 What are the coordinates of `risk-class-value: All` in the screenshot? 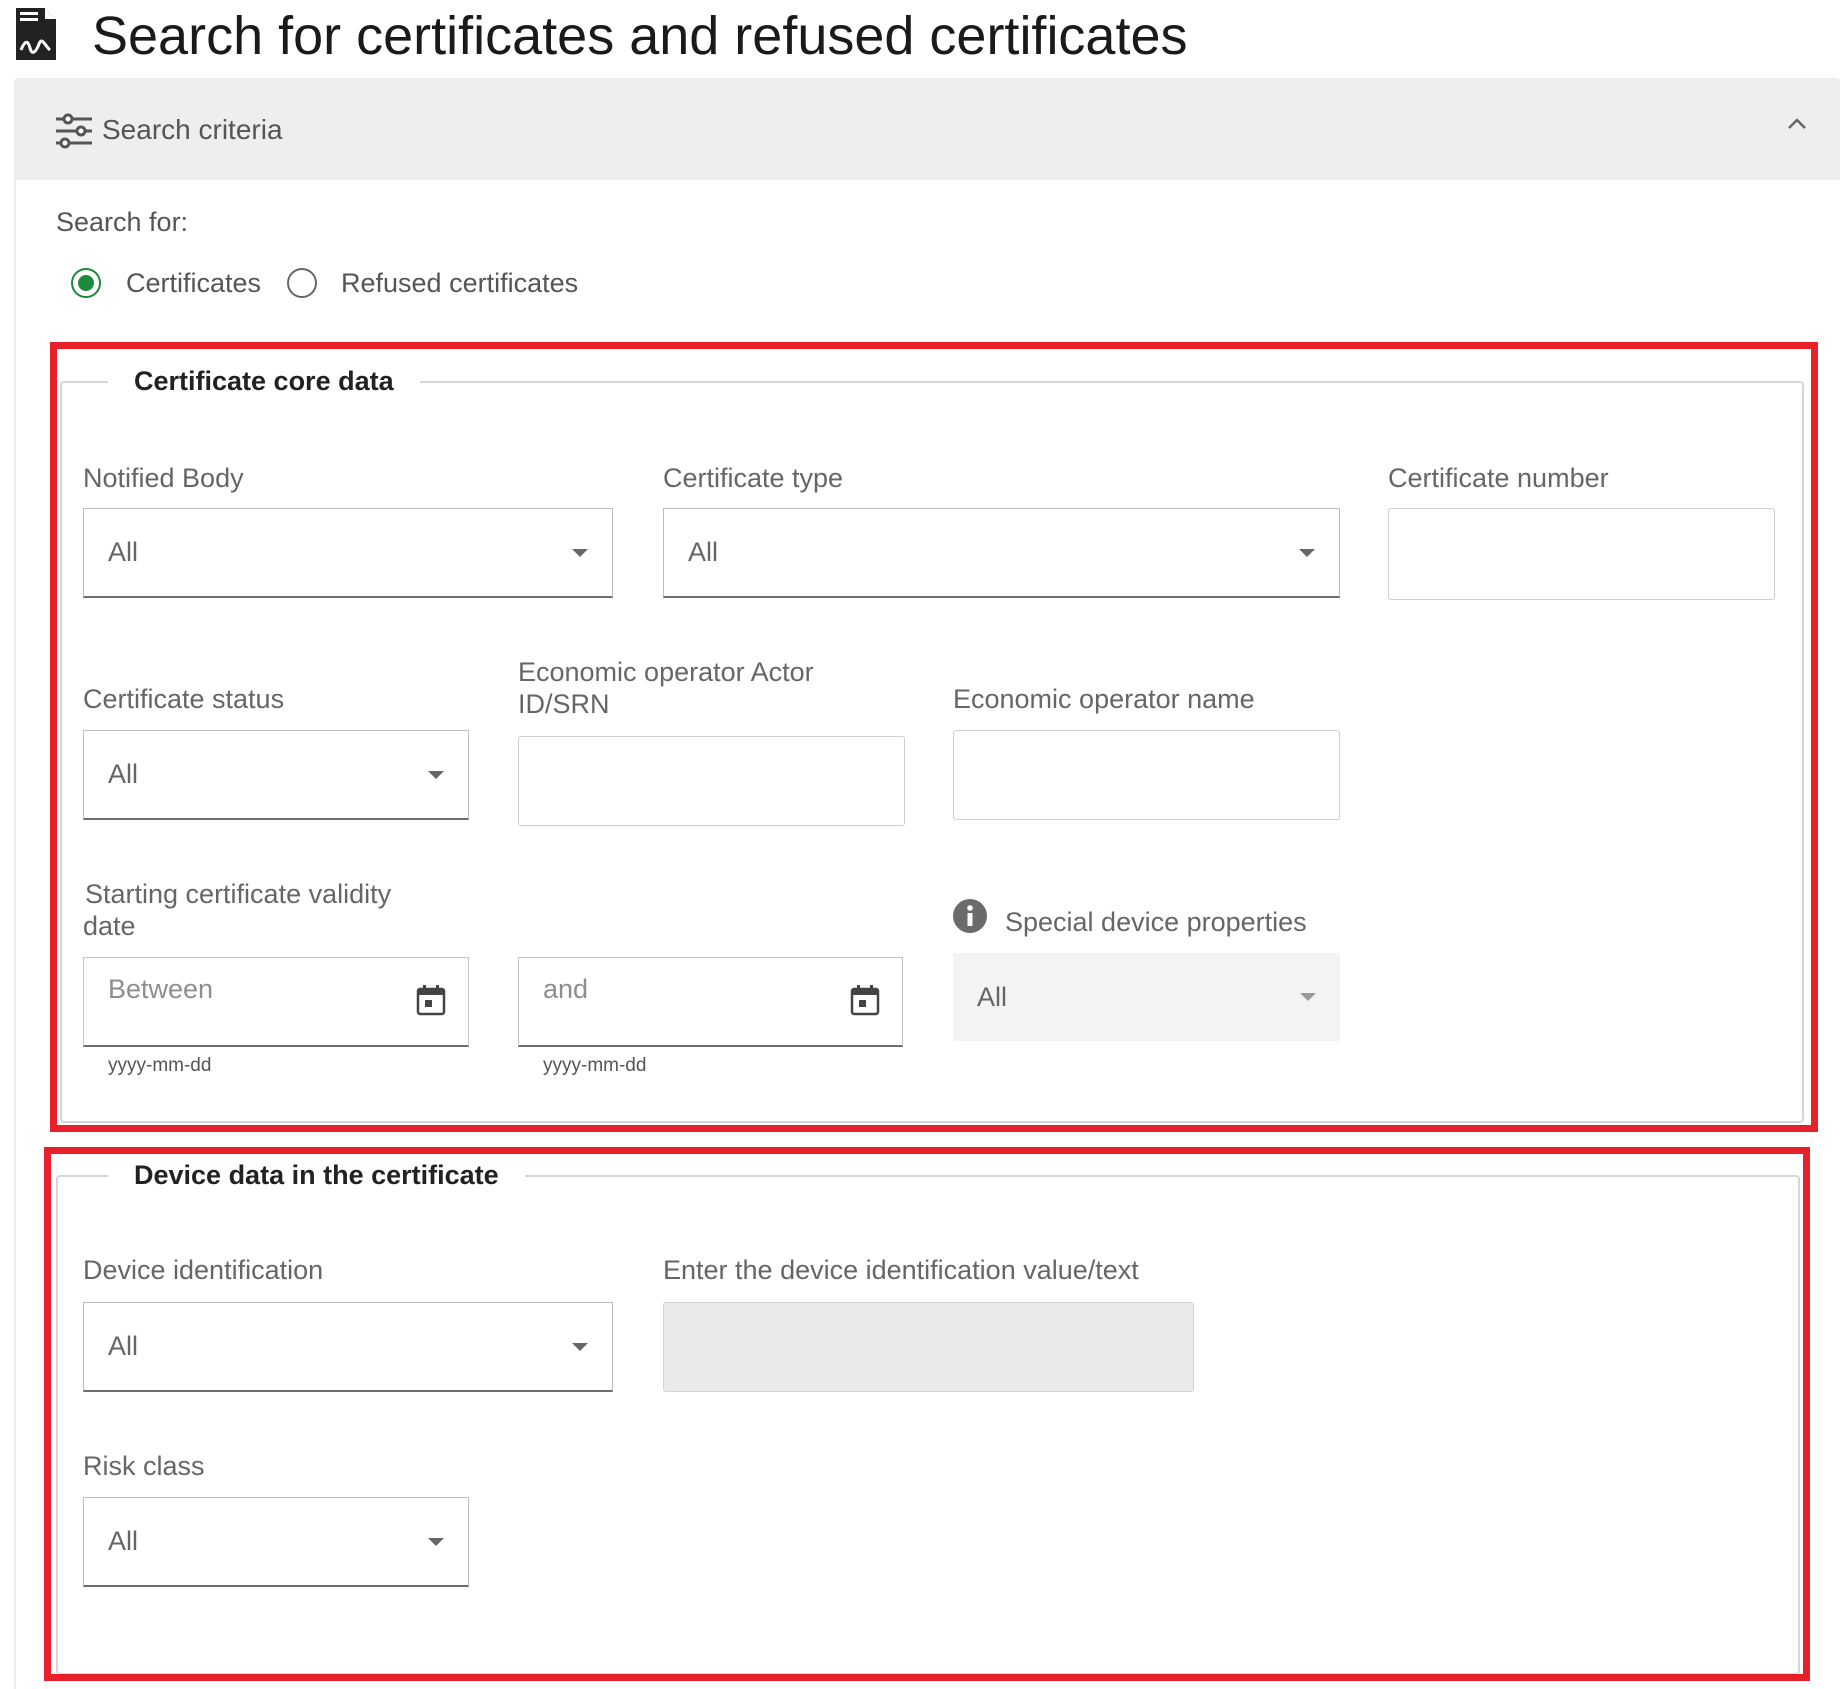 It's located at (123, 1541).